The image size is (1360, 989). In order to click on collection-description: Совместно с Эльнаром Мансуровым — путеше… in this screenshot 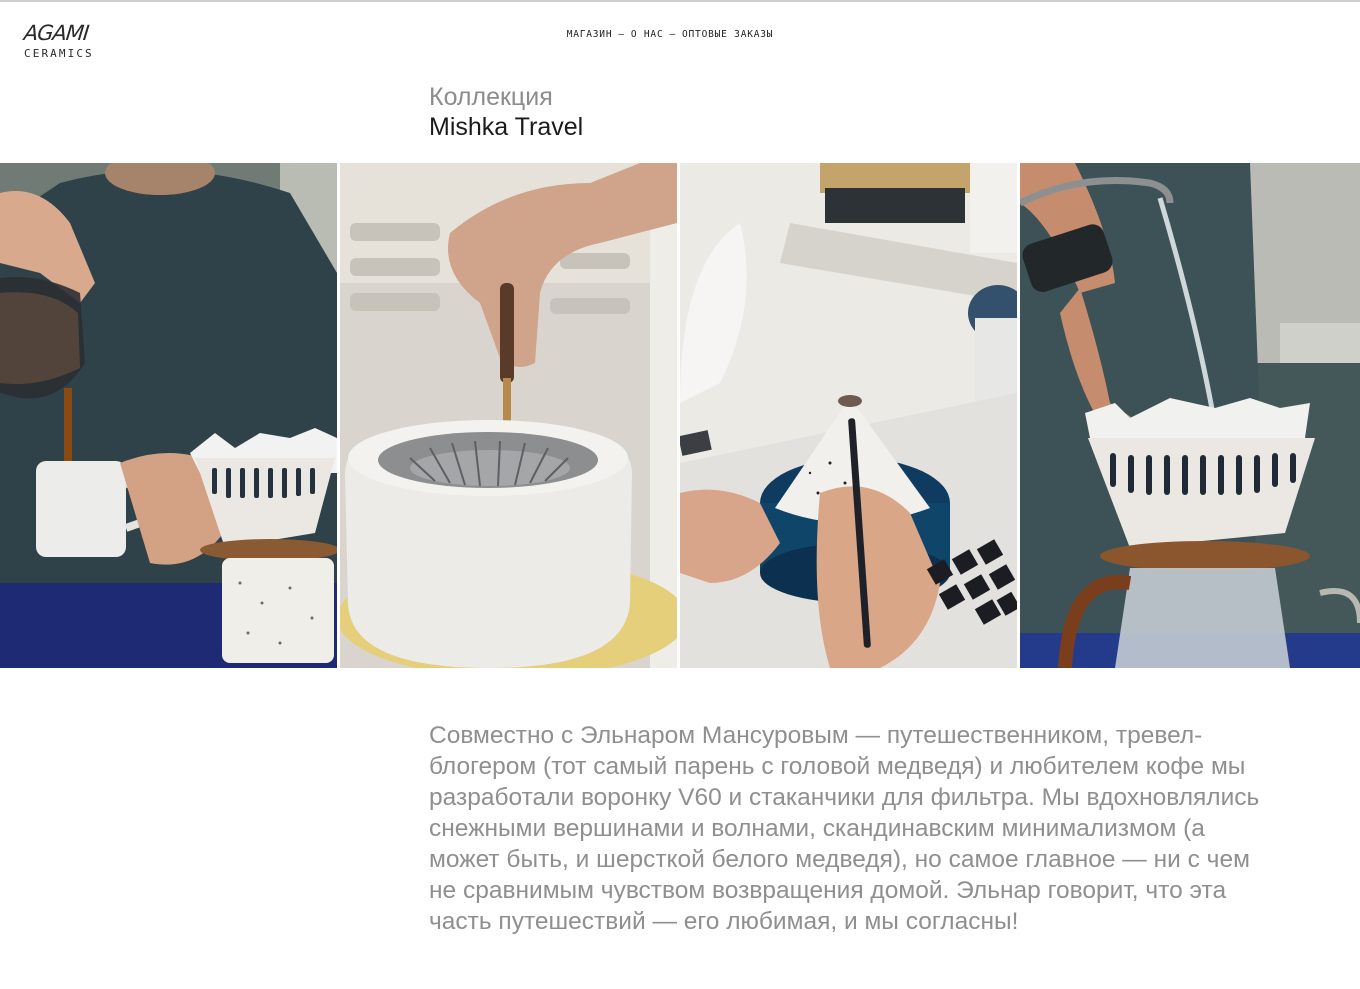, I will do `click(844, 828)`.